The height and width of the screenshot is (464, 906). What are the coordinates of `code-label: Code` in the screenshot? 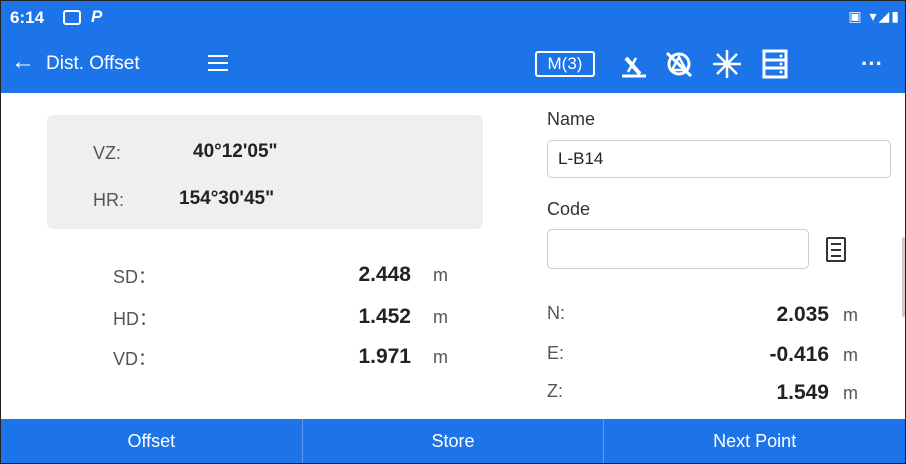 It's located at (569, 209).